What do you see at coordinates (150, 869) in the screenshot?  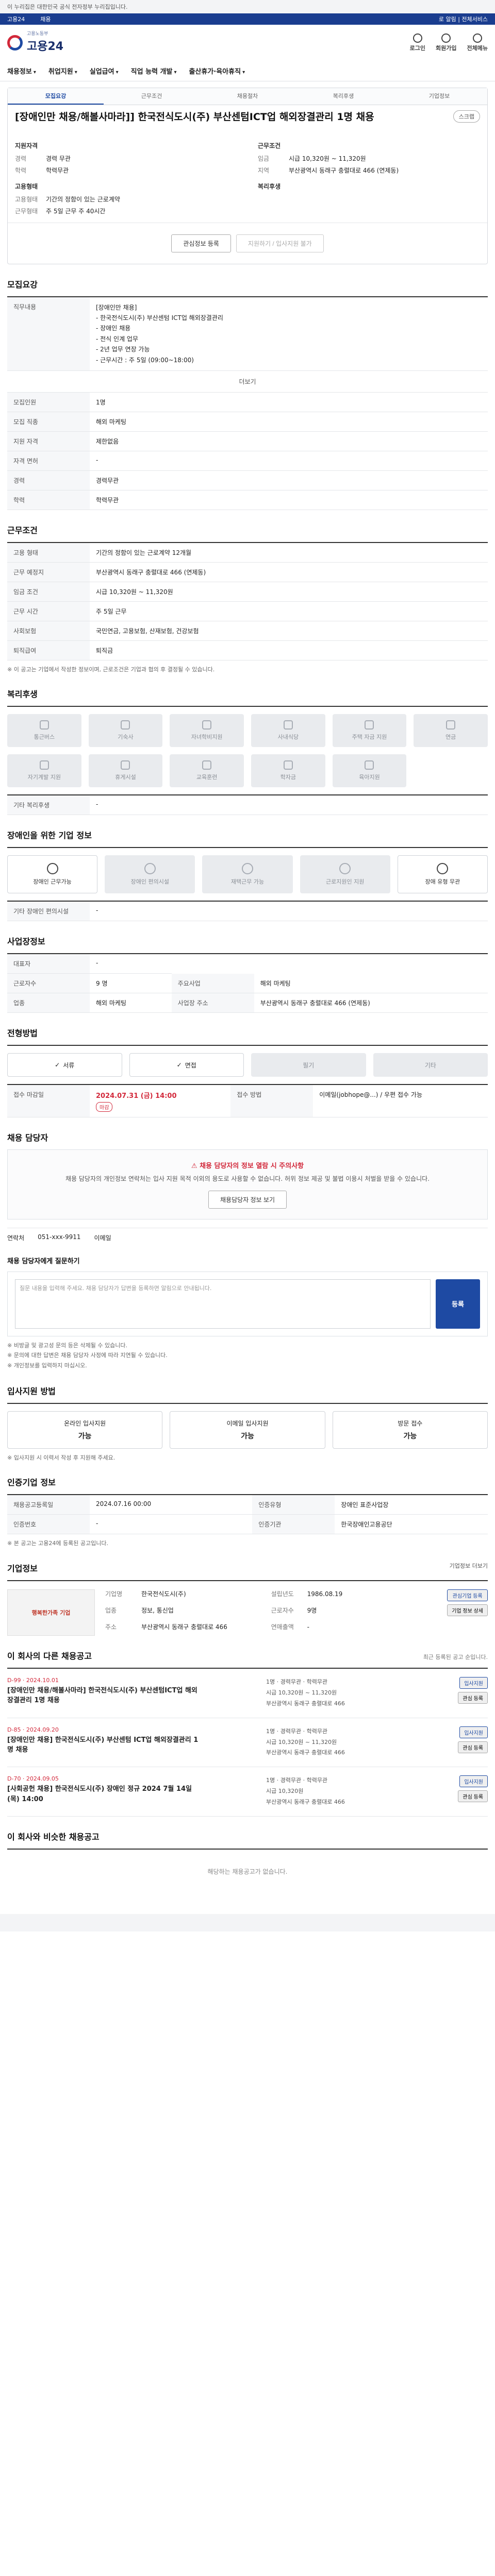 I see `facility-icon` at bounding box center [150, 869].